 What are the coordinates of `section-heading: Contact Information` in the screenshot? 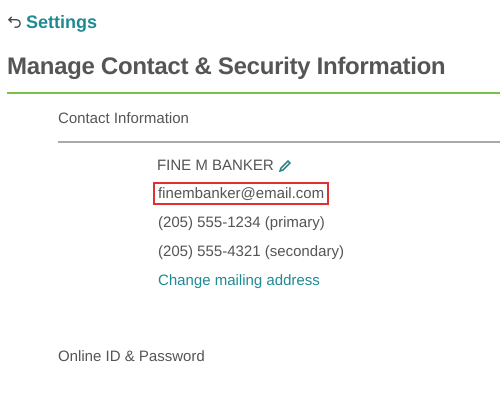 It's located at (124, 118).